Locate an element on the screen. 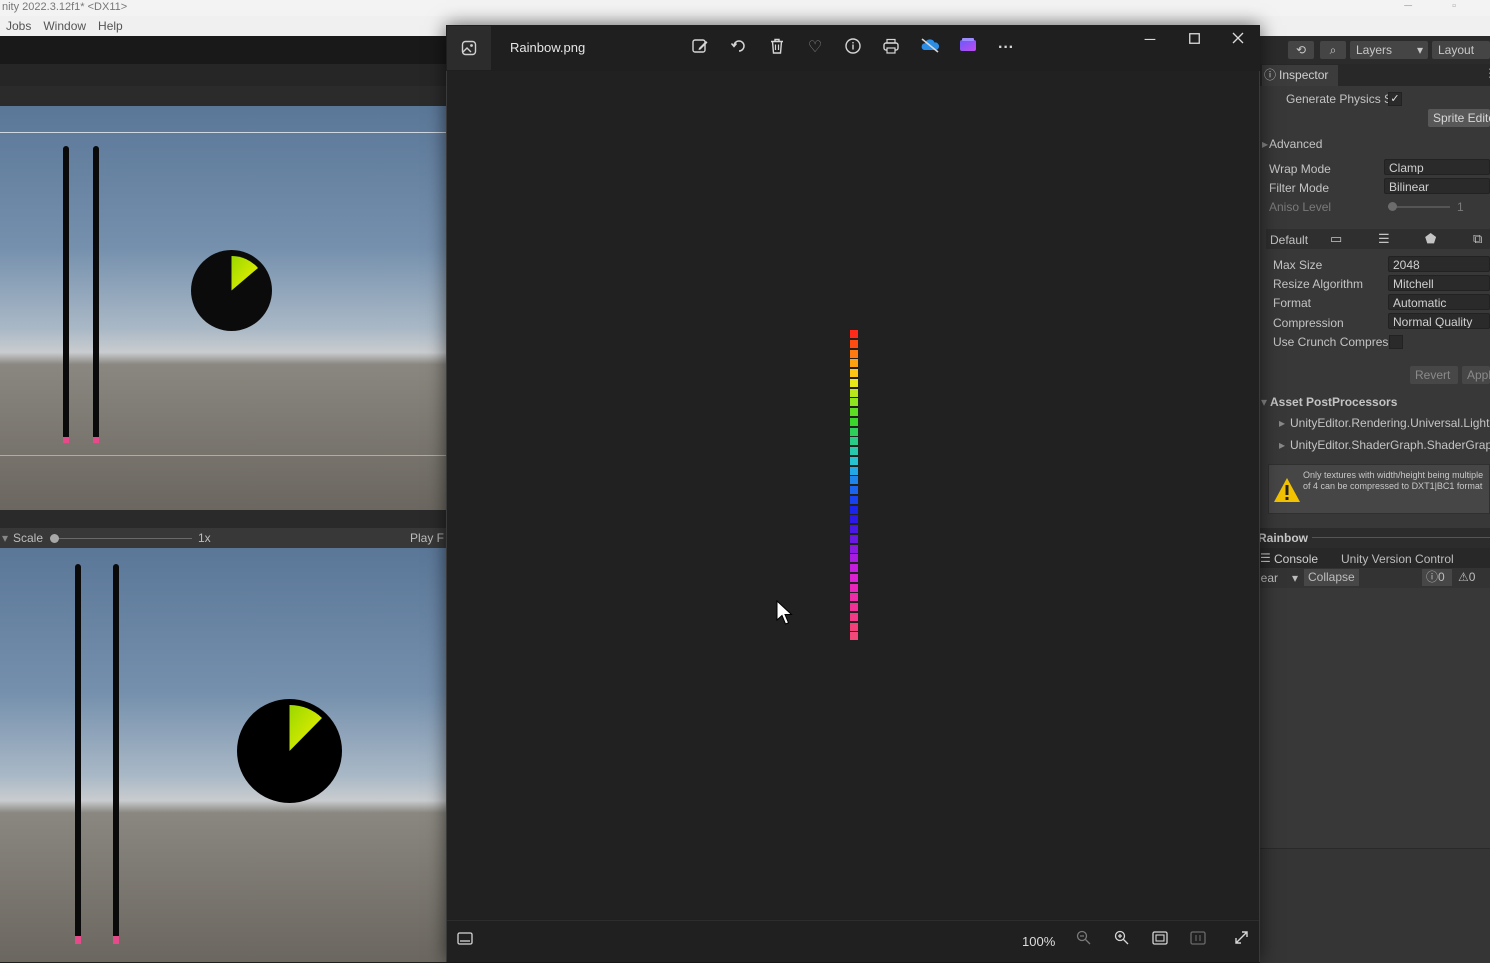 This screenshot has width=1490, height=963. advanced-foldout: Advanced is located at coordinates (1295, 144).